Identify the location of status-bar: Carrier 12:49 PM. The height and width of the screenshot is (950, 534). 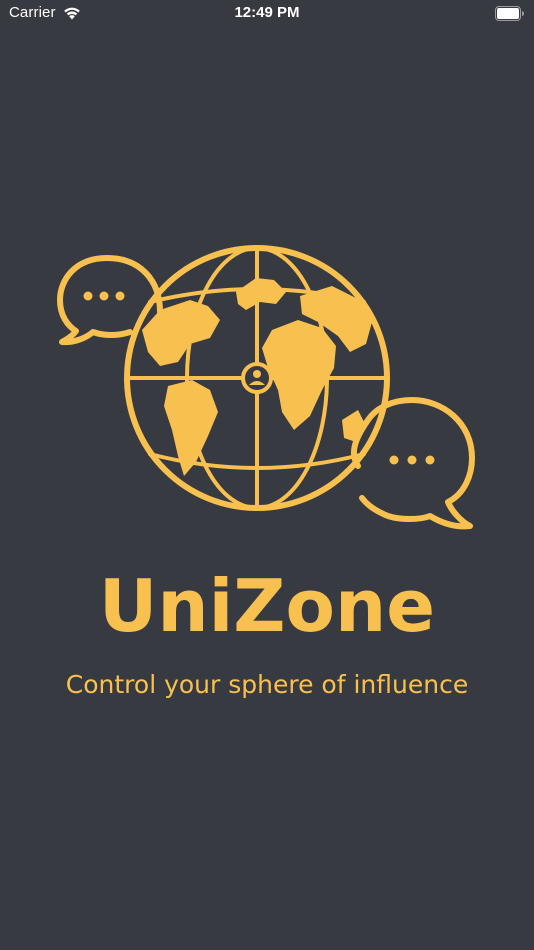
(267, 14).